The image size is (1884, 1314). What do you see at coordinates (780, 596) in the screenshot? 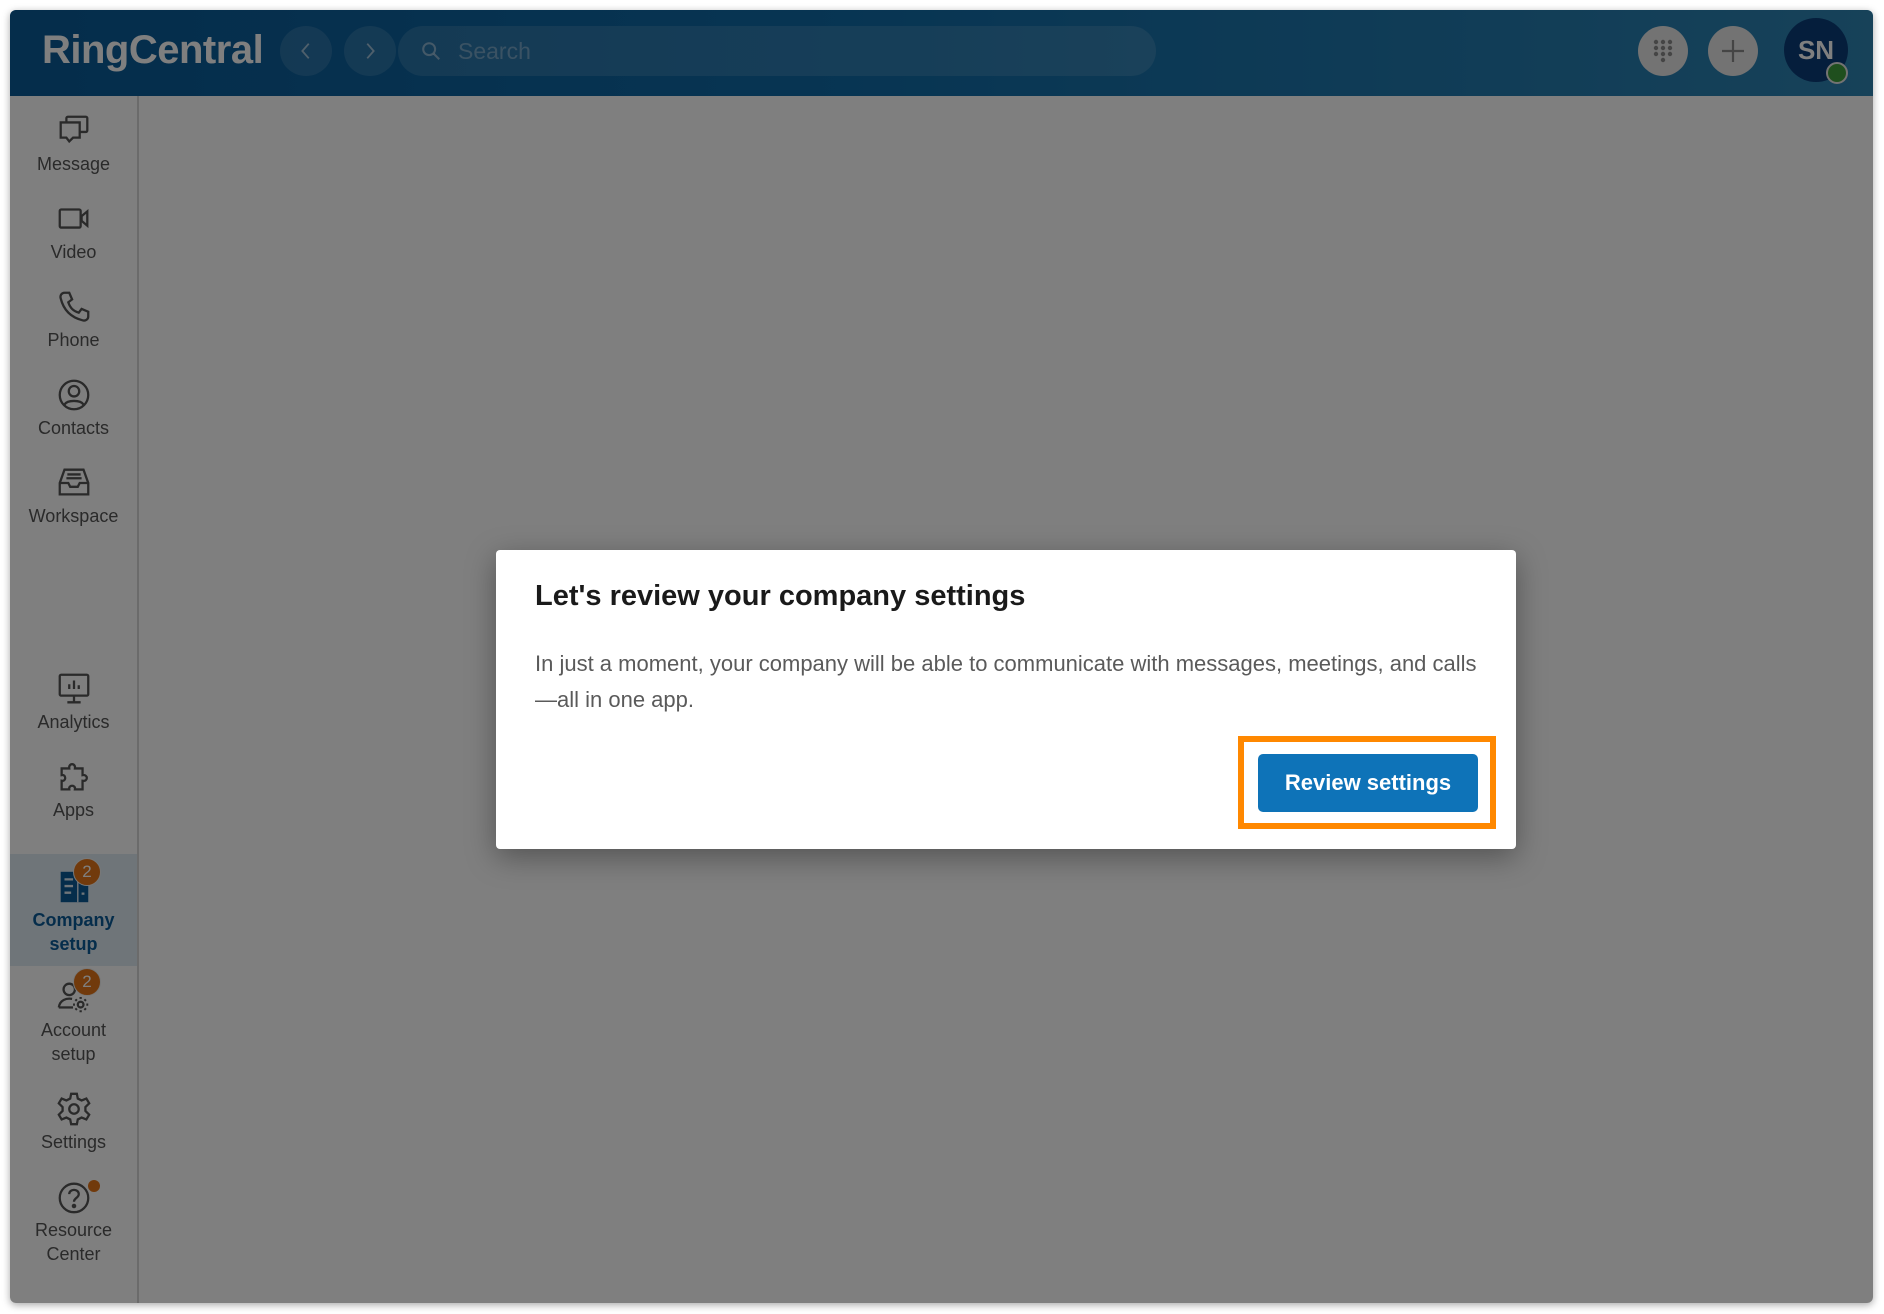
I see `dialog-title: Let's review your company settings` at bounding box center [780, 596].